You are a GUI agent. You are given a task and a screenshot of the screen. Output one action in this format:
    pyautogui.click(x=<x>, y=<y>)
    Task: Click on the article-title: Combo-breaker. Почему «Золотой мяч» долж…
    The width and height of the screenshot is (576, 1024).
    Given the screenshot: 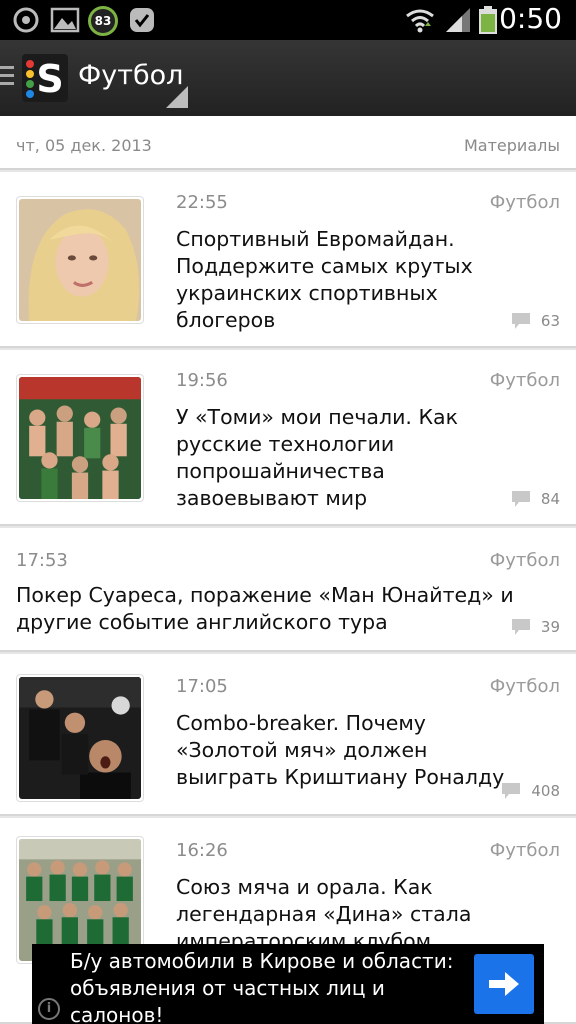 What is the action you would take?
    pyautogui.click(x=341, y=750)
    